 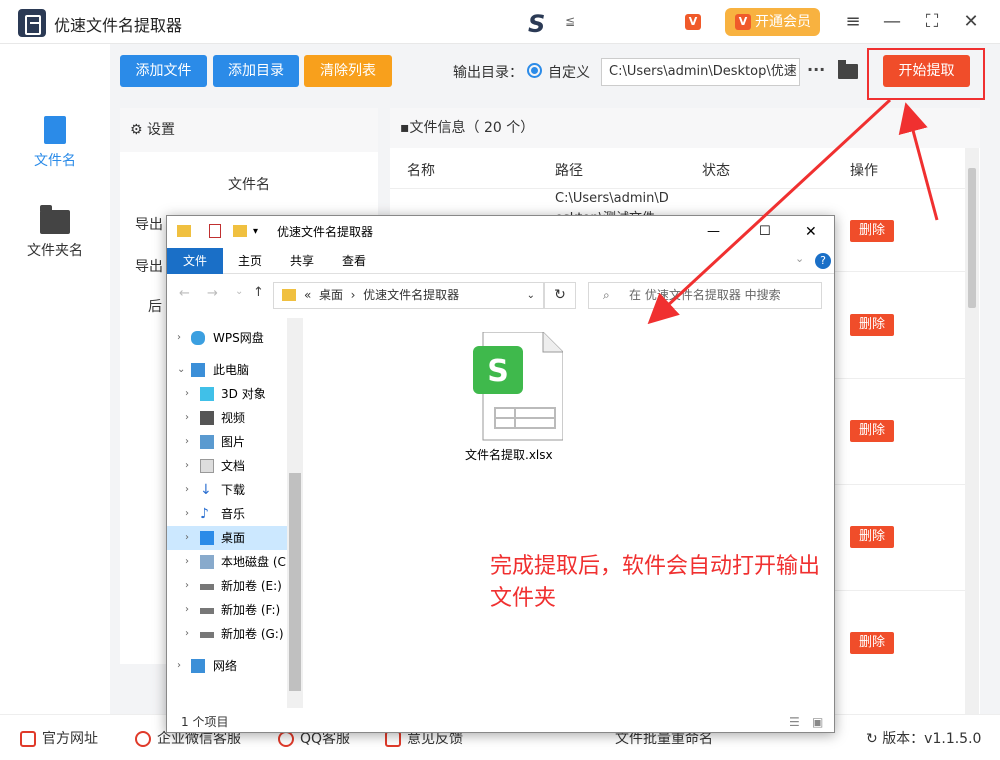 I want to click on add-file-button: 添加文件, so click(x=163, y=71).